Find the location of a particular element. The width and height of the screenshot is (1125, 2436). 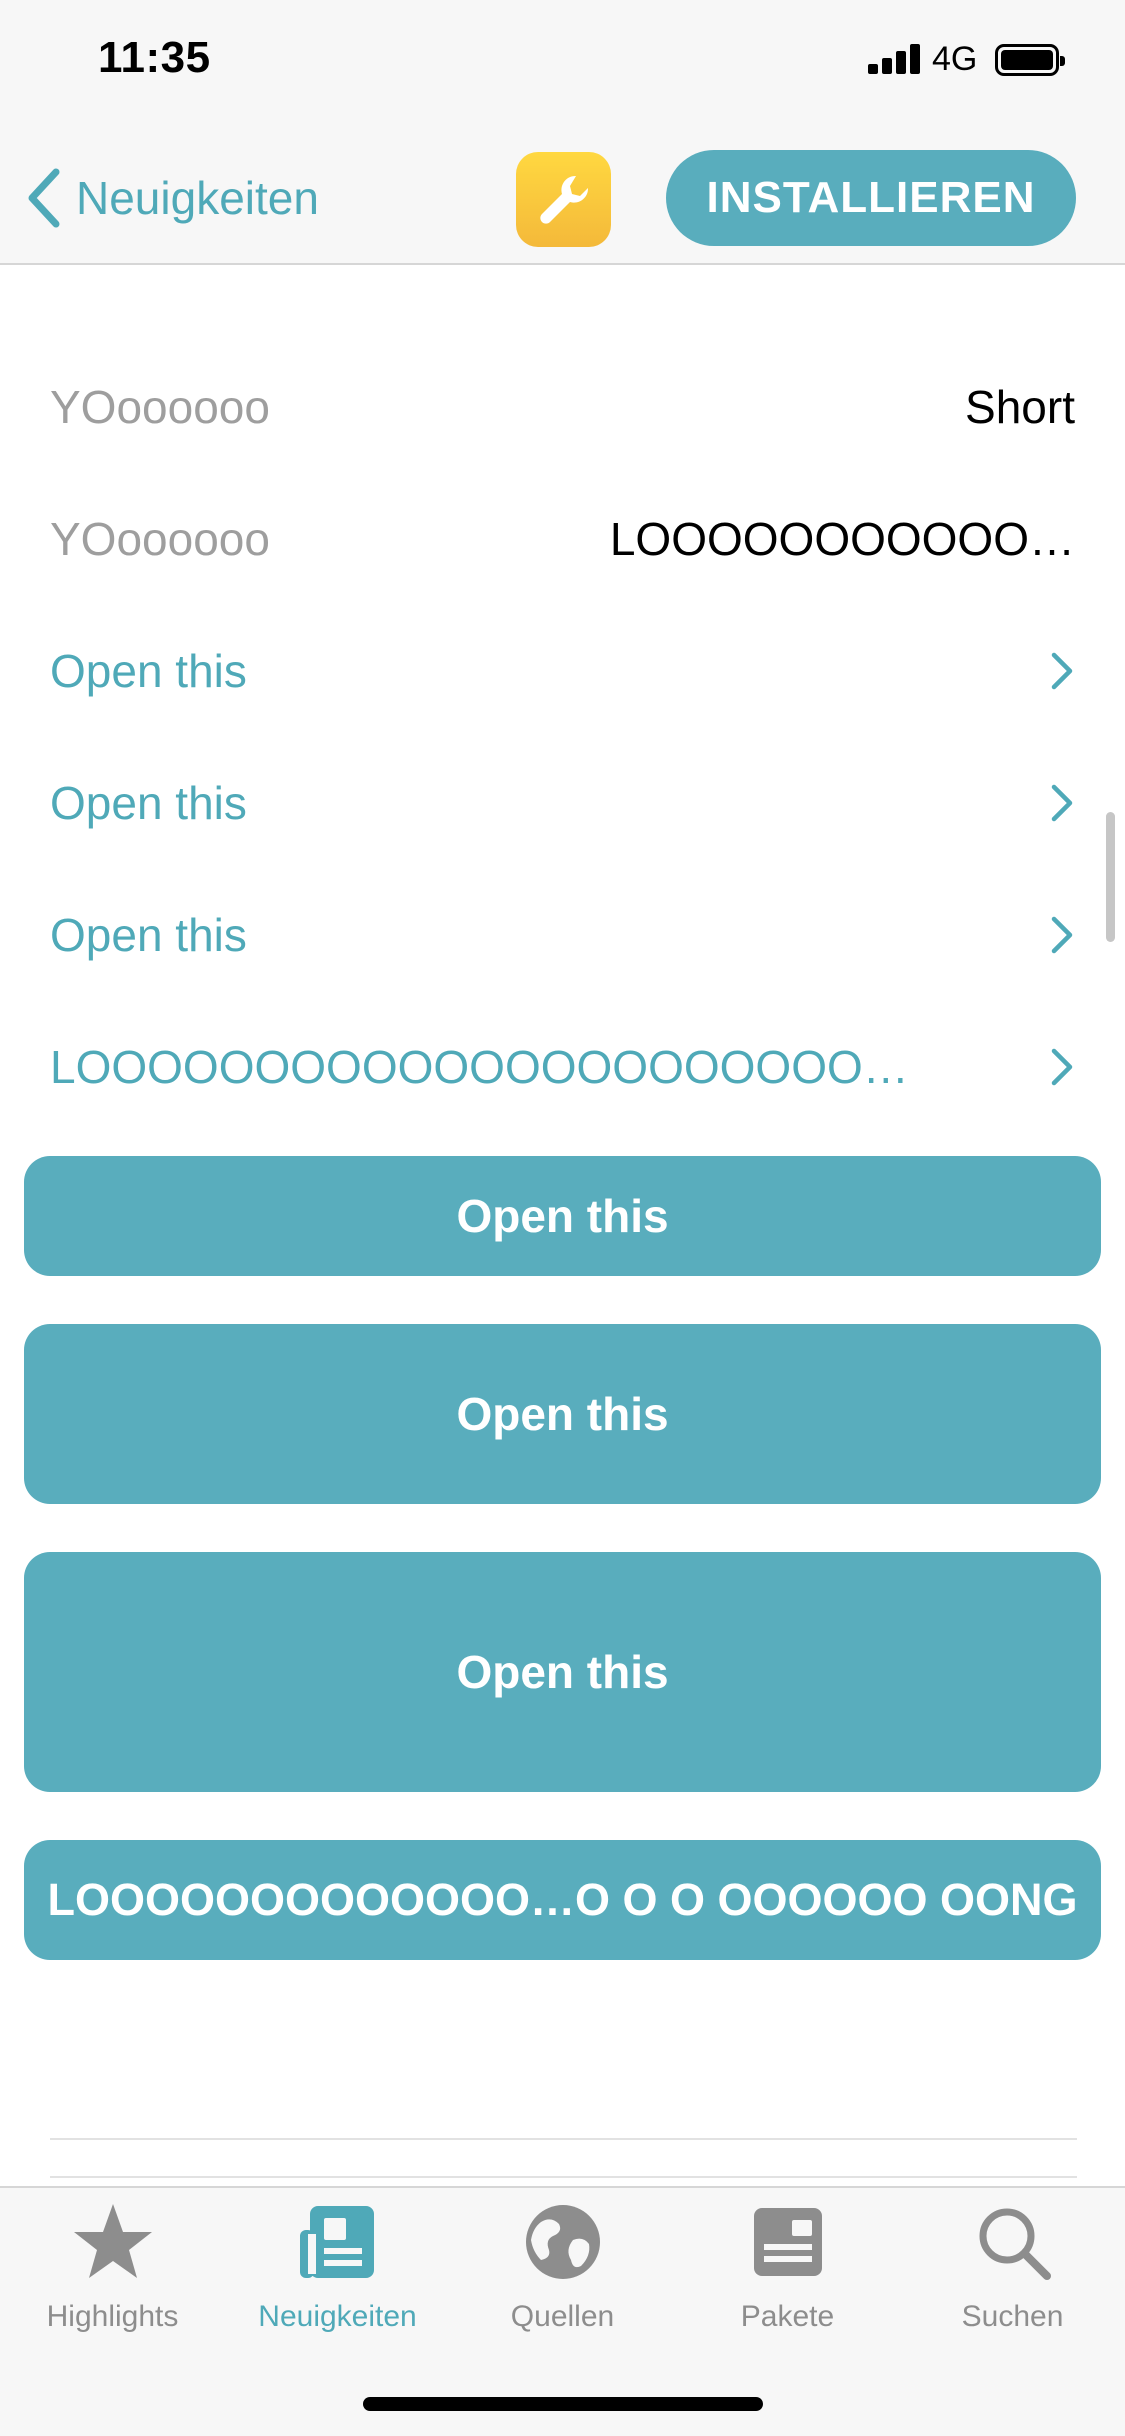

tab-neuigkeiten: Neuigkeiten is located at coordinates (337, 2275).